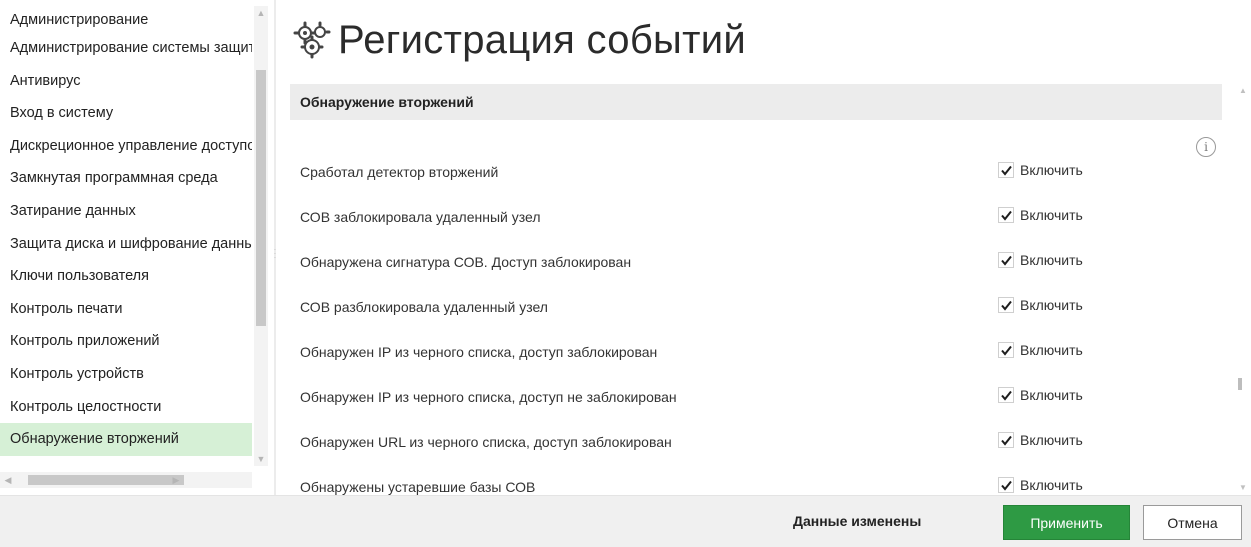 This screenshot has width=1251, height=547. What do you see at coordinates (1066, 522) in the screenshot?
I see `apply-button: Применить` at bounding box center [1066, 522].